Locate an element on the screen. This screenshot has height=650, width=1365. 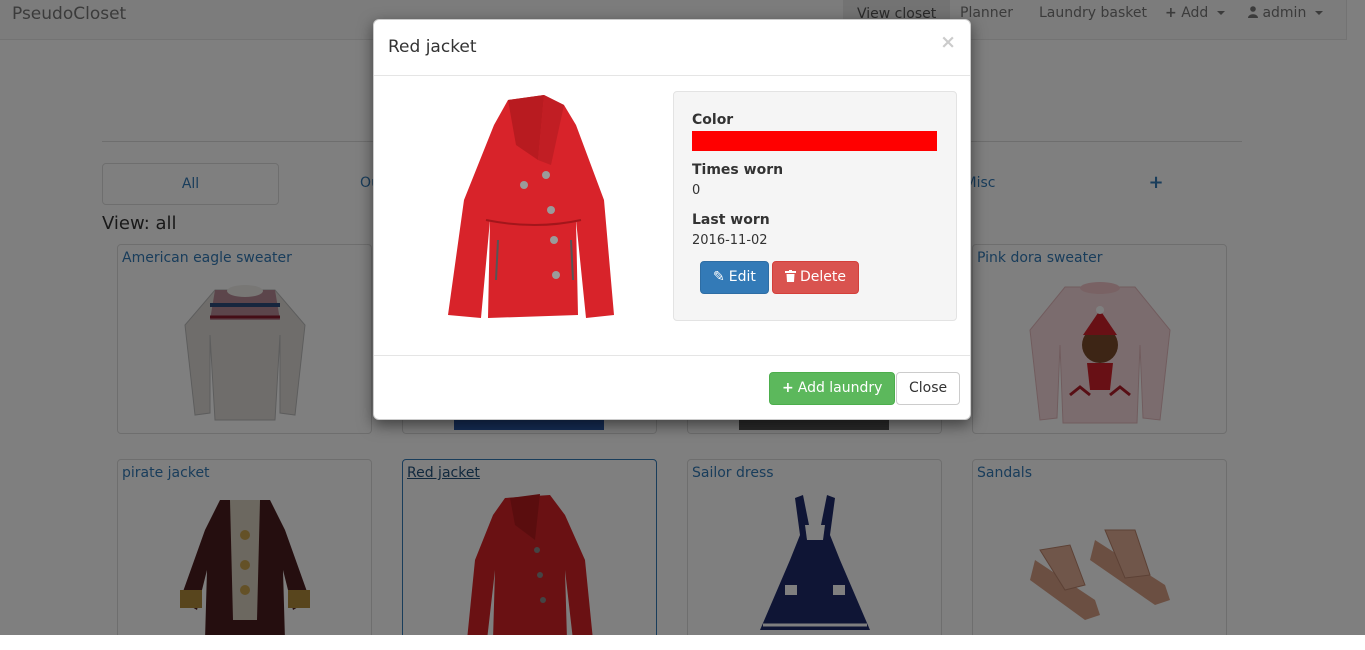
red-jacket-image is located at coordinates (531, 206).